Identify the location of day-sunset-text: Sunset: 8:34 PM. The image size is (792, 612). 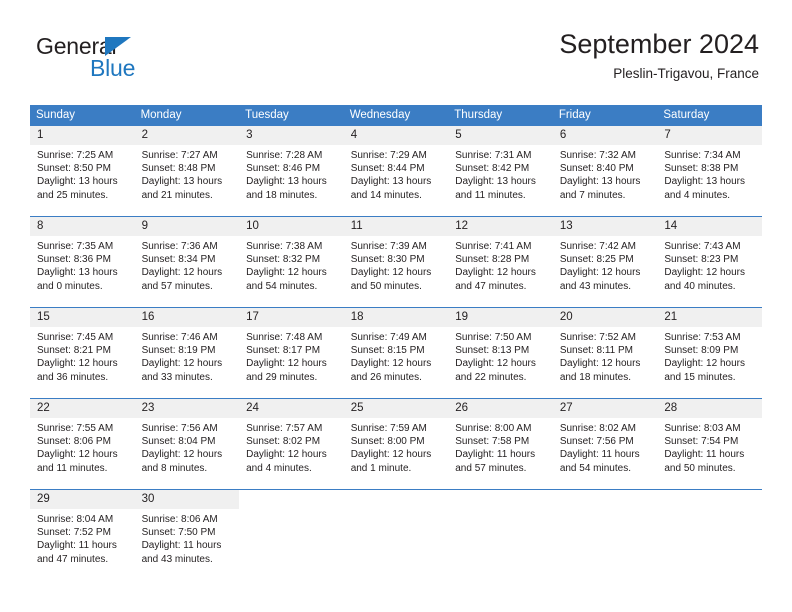
(178, 260).